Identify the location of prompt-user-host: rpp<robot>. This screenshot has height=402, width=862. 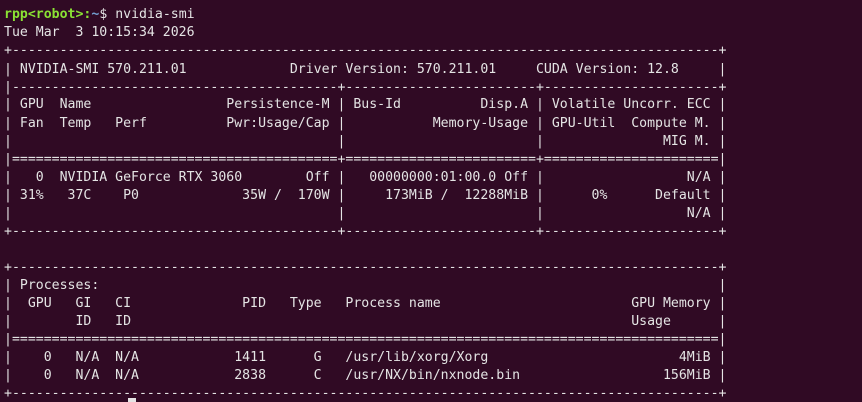
(44, 14).